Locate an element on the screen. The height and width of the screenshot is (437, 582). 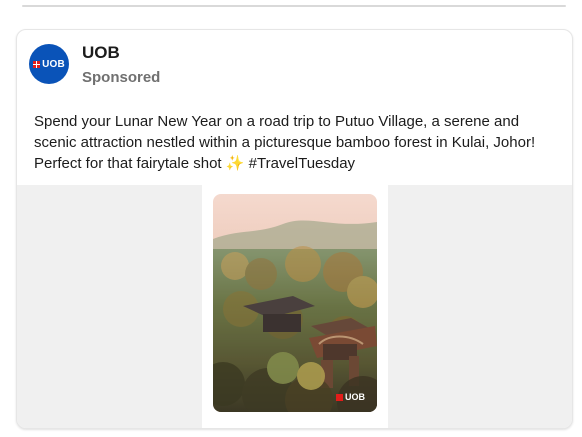
avatar-text: UOB is located at coordinates (53, 64).